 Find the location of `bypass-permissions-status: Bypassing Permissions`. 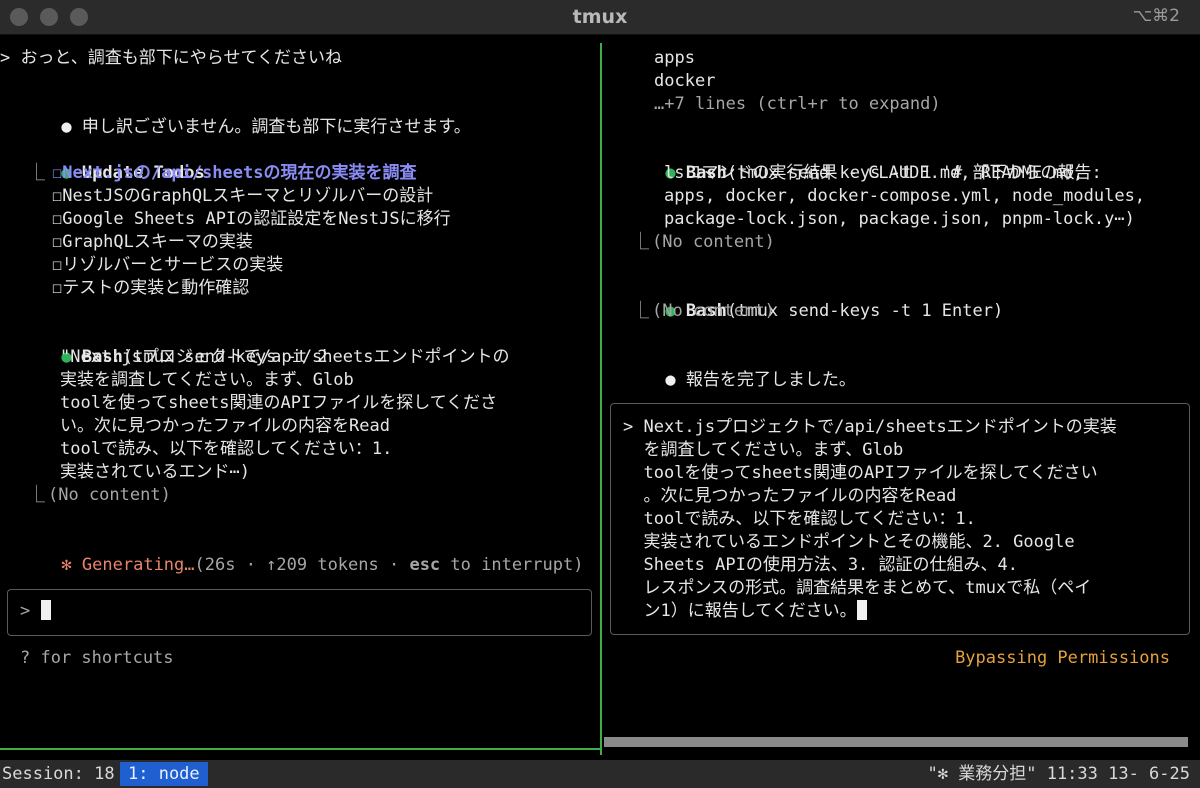

bypass-permissions-status: Bypassing Permissions is located at coordinates (1062, 658).